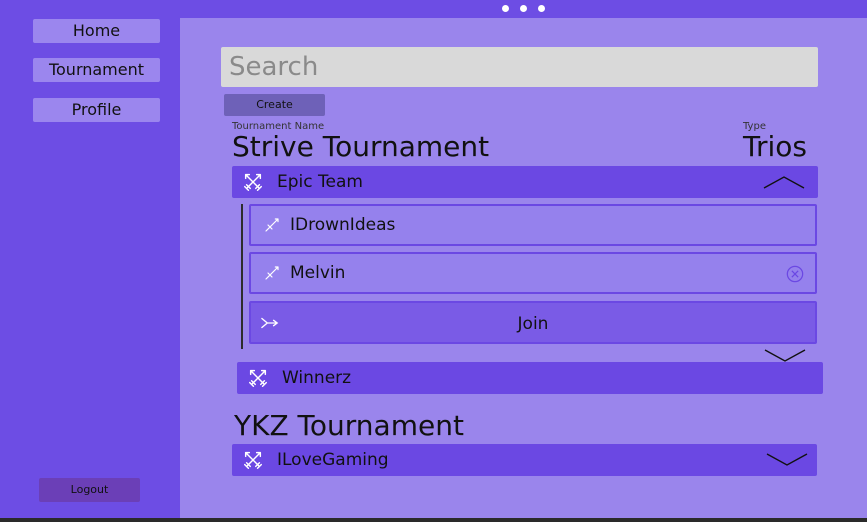 This screenshot has width=867, height=522. What do you see at coordinates (361, 146) in the screenshot?
I see `tournament-title: Strive Tournament` at bounding box center [361, 146].